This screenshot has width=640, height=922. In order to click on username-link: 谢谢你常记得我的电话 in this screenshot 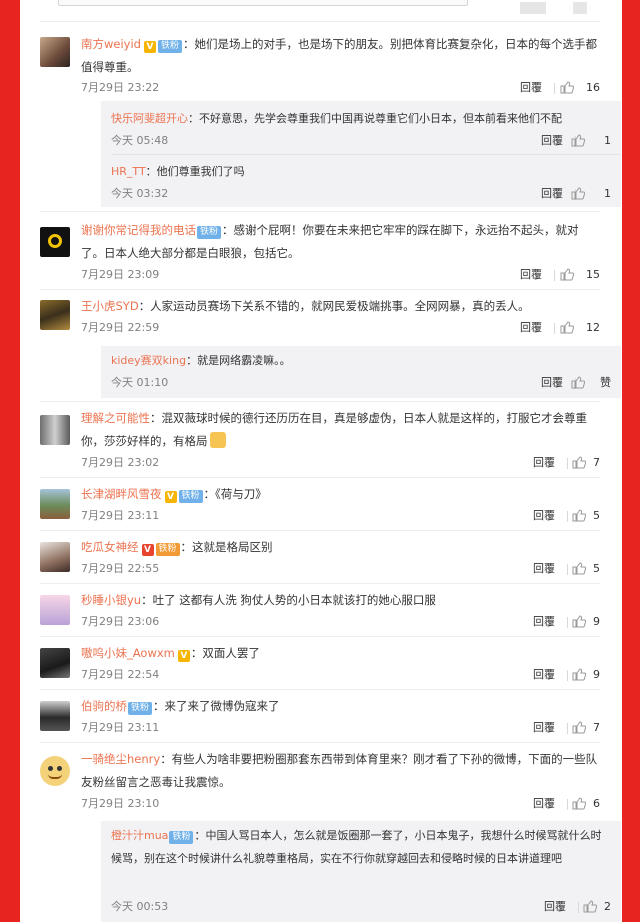, I will do `click(138, 230)`.